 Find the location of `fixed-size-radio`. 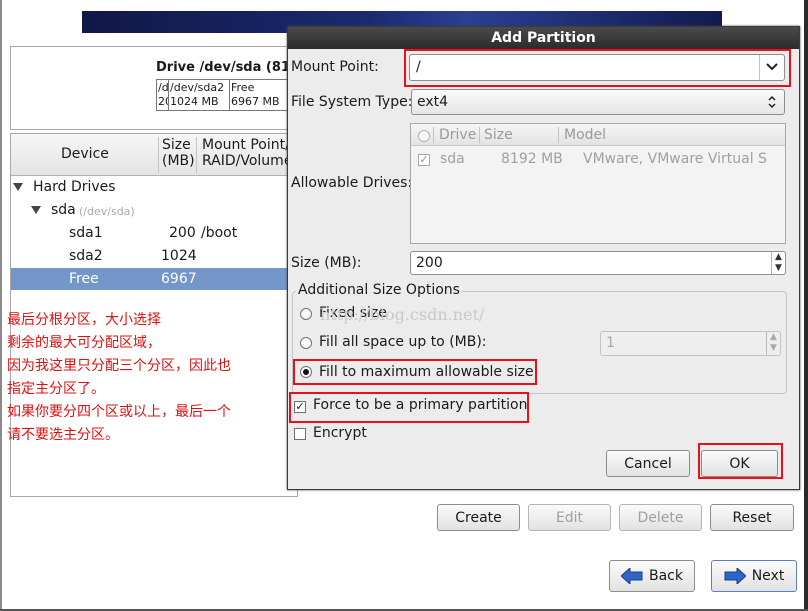

fixed-size-radio is located at coordinates (306, 314).